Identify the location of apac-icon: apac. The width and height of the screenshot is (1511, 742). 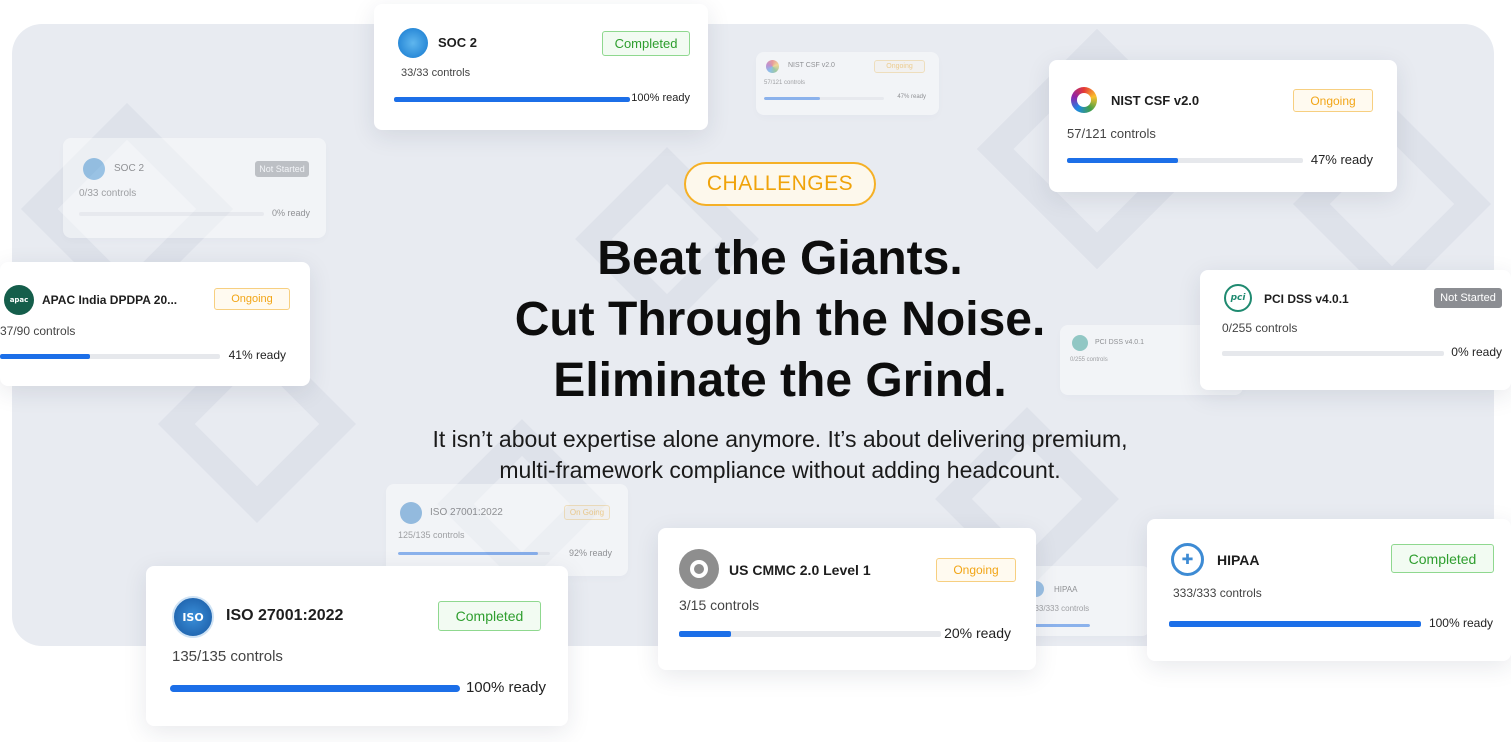
(19, 300).